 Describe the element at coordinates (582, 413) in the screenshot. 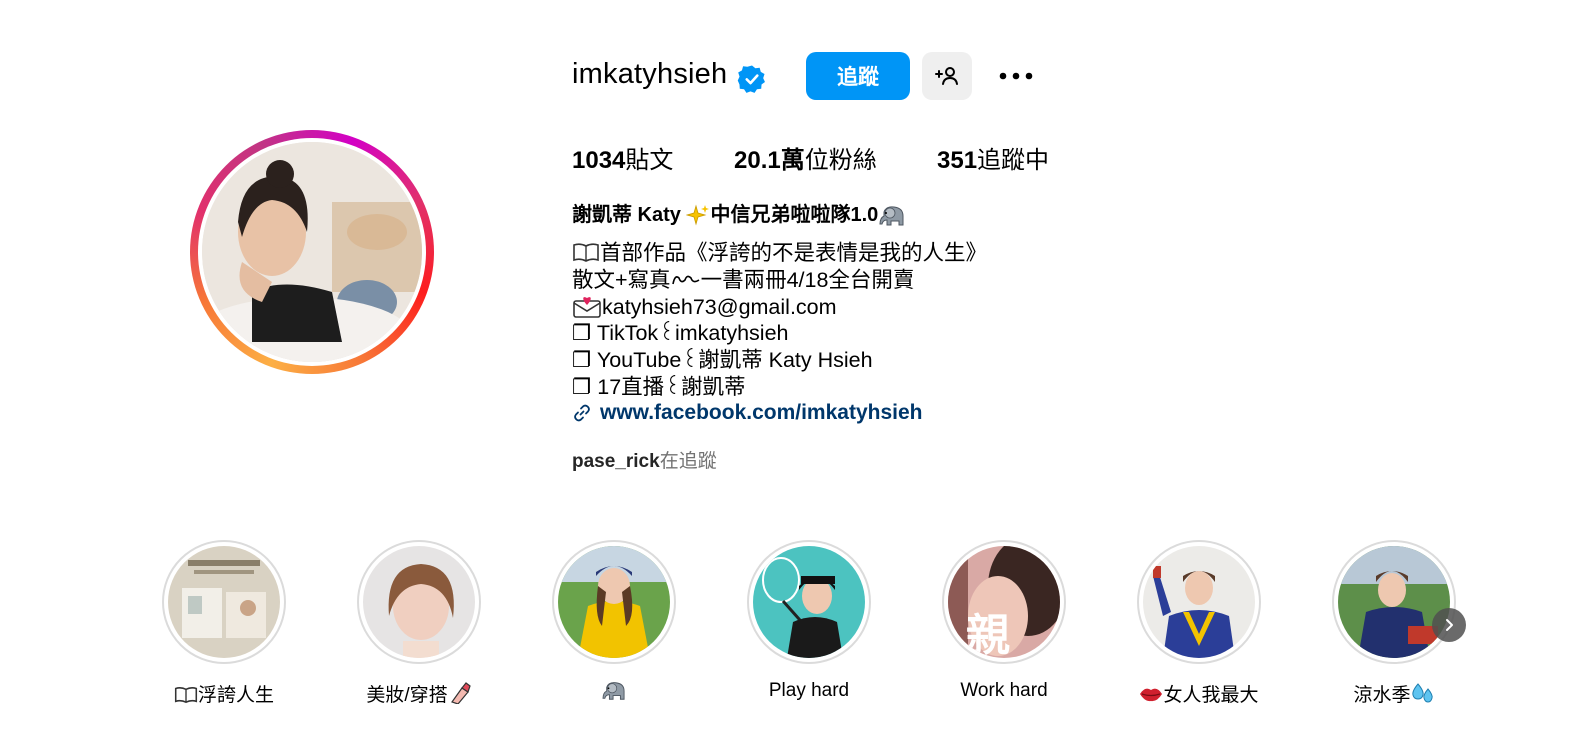

I see `link-icon` at that location.